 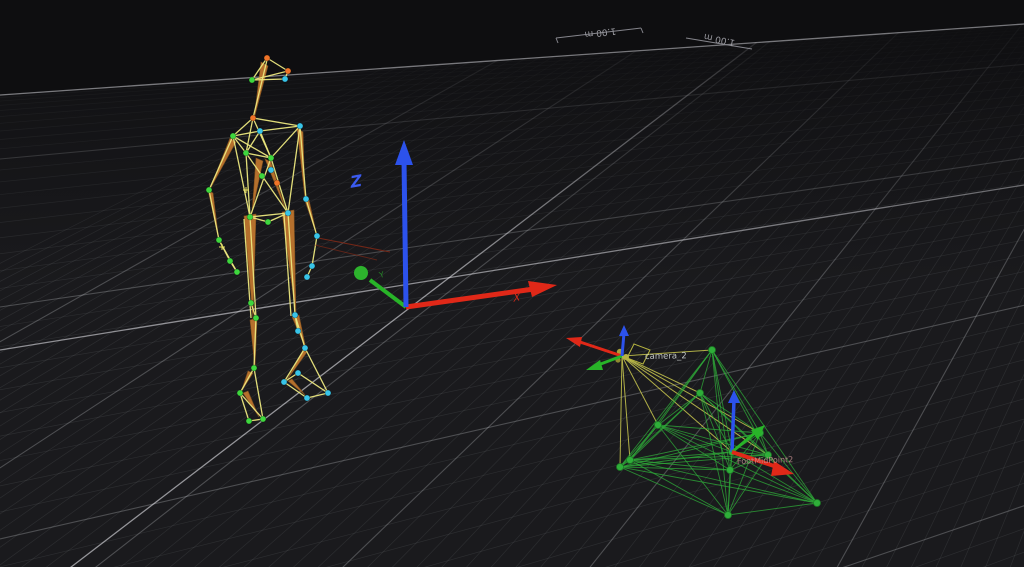 What do you see at coordinates (666, 356) in the screenshot?
I see `camera-label: camera_2` at bounding box center [666, 356].